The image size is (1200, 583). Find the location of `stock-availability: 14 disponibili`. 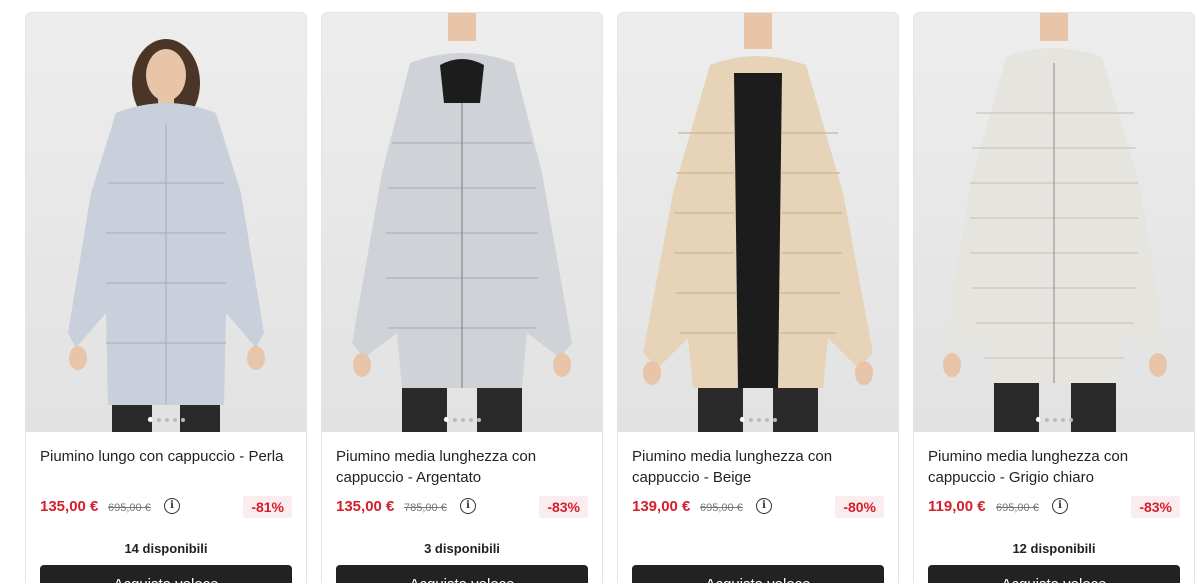

stock-availability: 14 disponibili is located at coordinates (166, 548).